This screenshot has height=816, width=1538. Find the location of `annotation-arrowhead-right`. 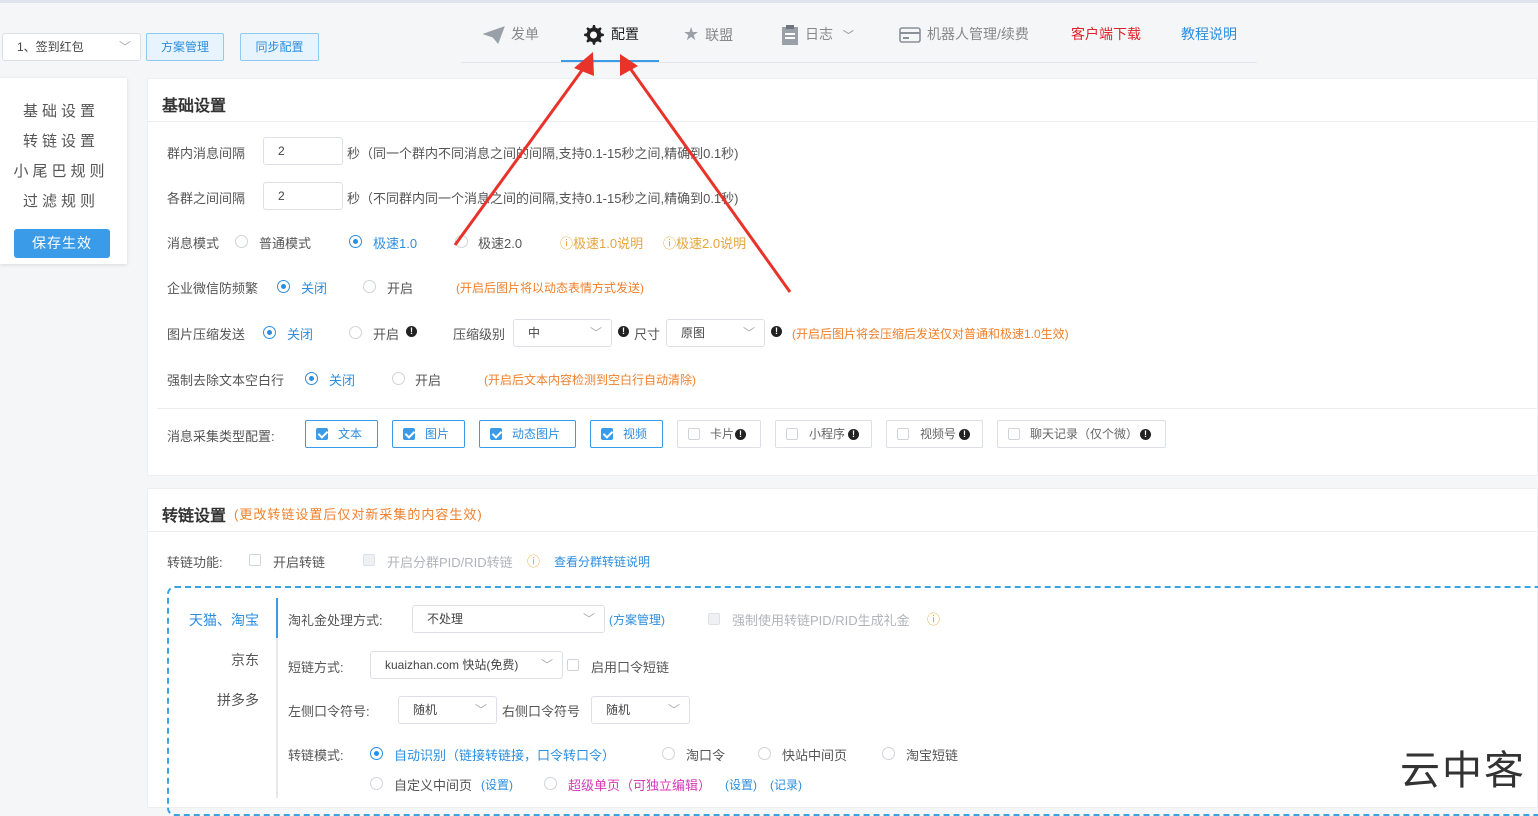

annotation-arrowhead-right is located at coordinates (629, 65).